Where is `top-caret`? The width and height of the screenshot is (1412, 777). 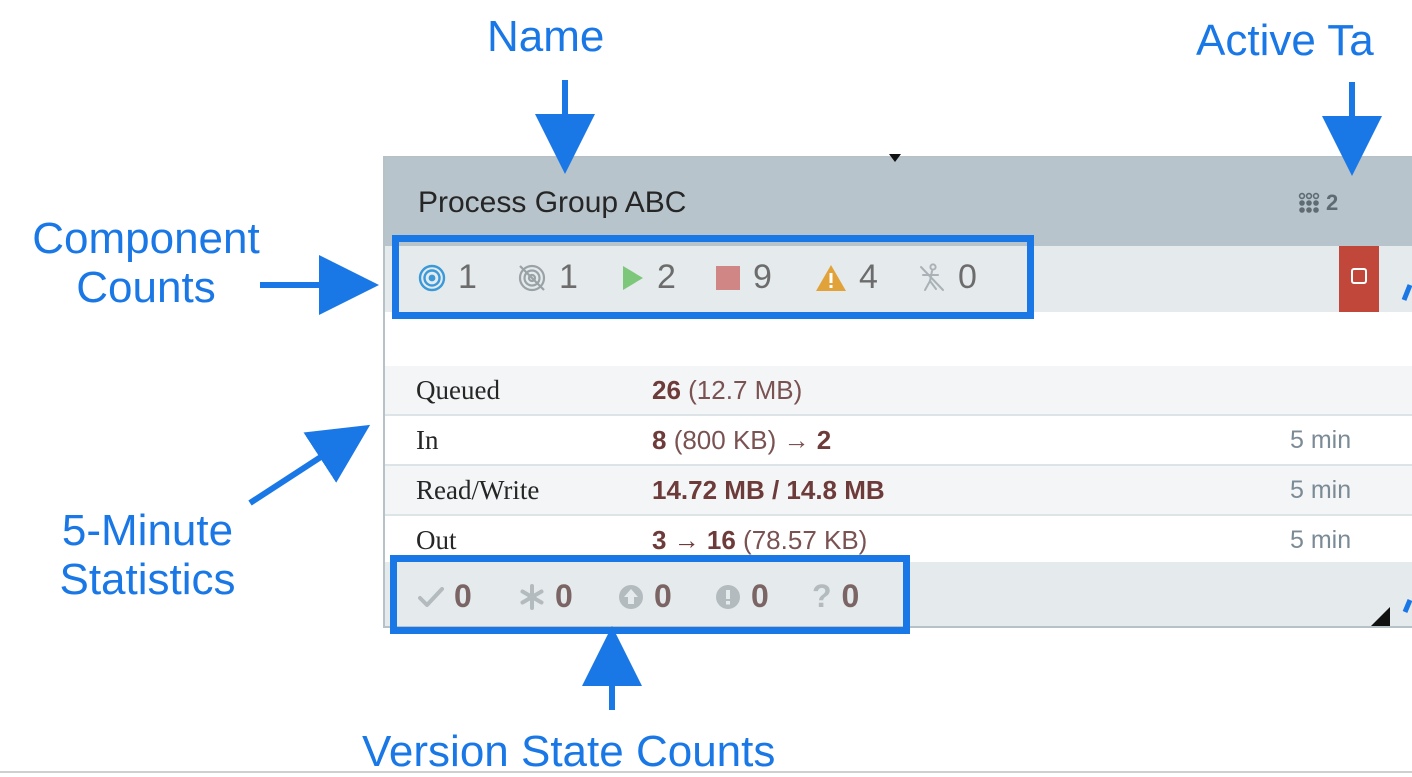
top-caret is located at coordinates (895, 158).